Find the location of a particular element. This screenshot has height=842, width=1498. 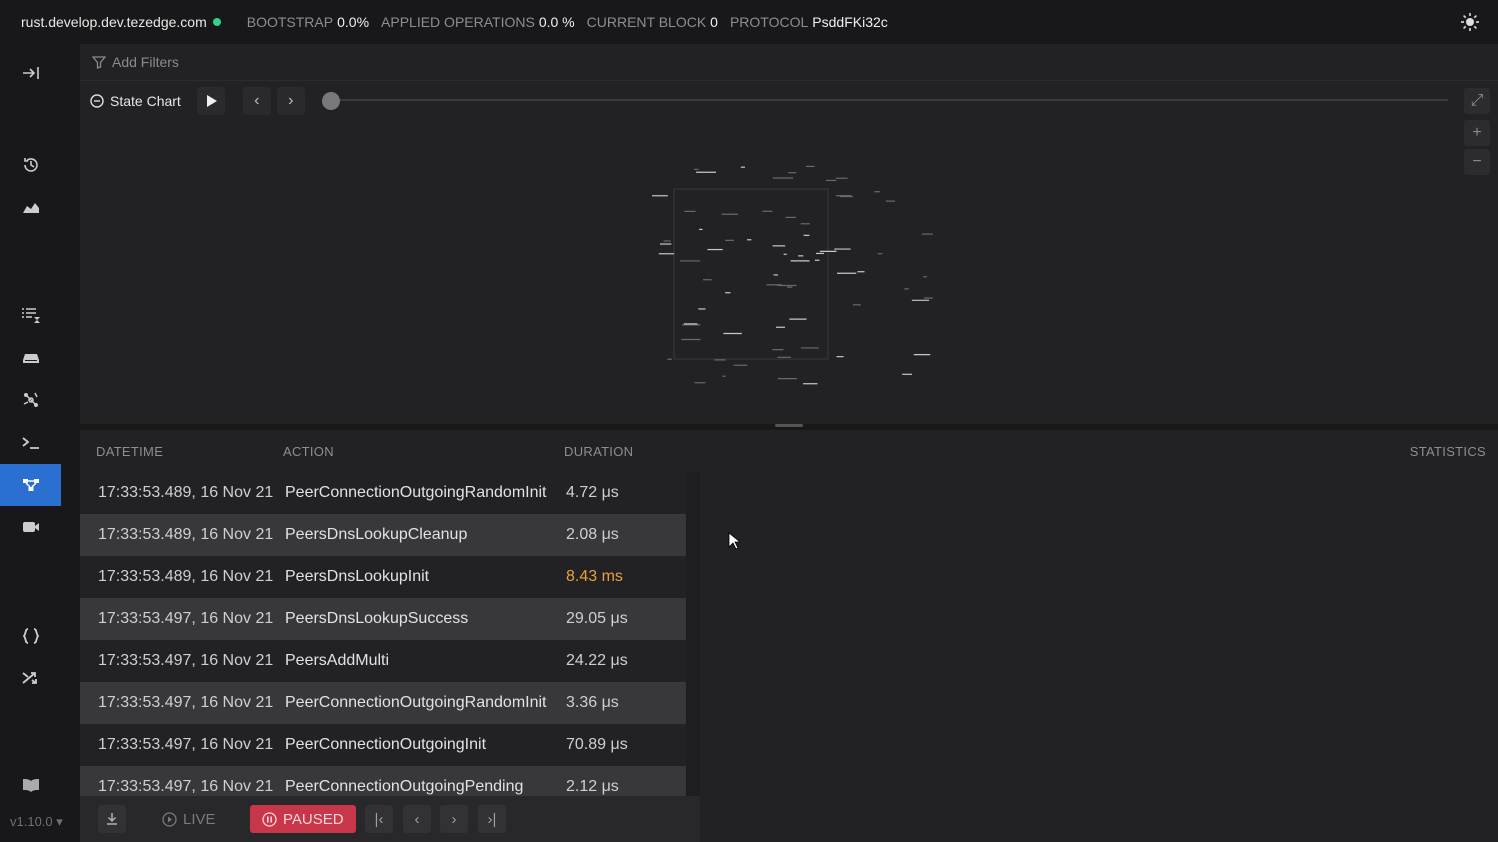

sidebar-item-resources is located at coordinates (30, 315).